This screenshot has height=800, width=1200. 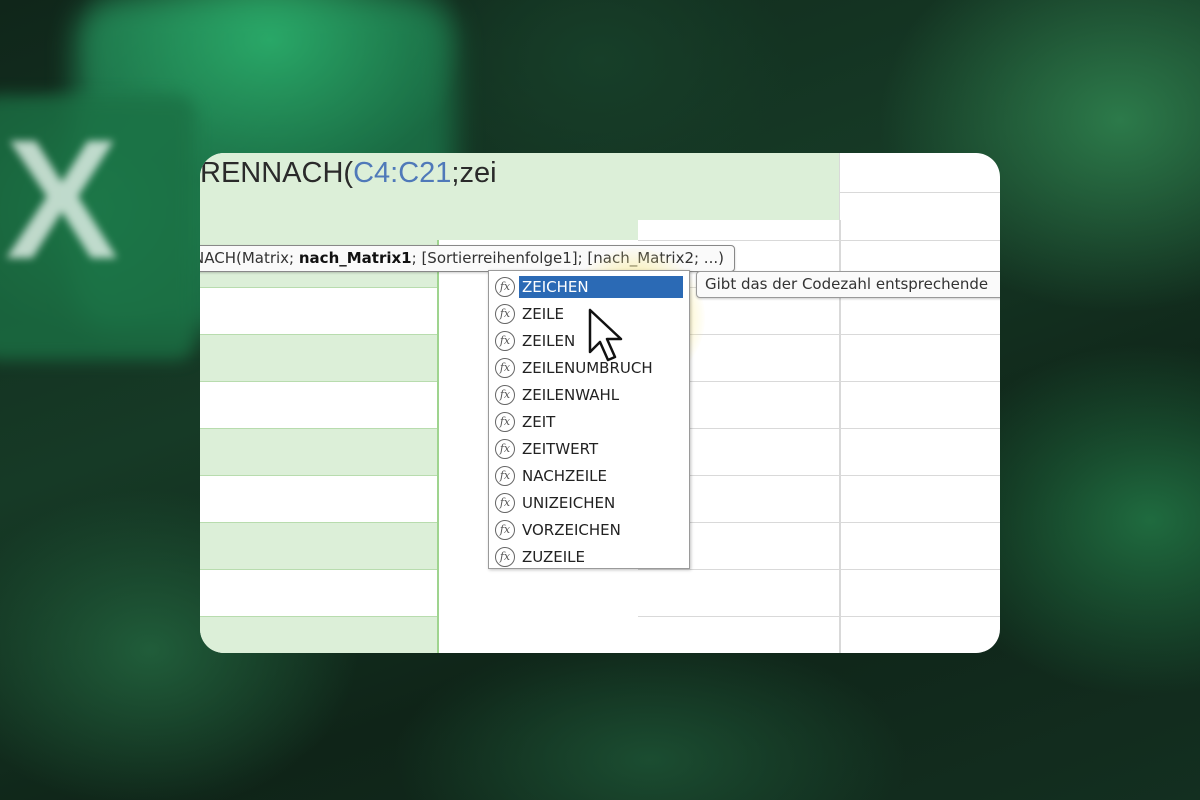 What do you see at coordinates (601, 286) in the screenshot?
I see `autocomplete-item-label: ZEICHEN` at bounding box center [601, 286].